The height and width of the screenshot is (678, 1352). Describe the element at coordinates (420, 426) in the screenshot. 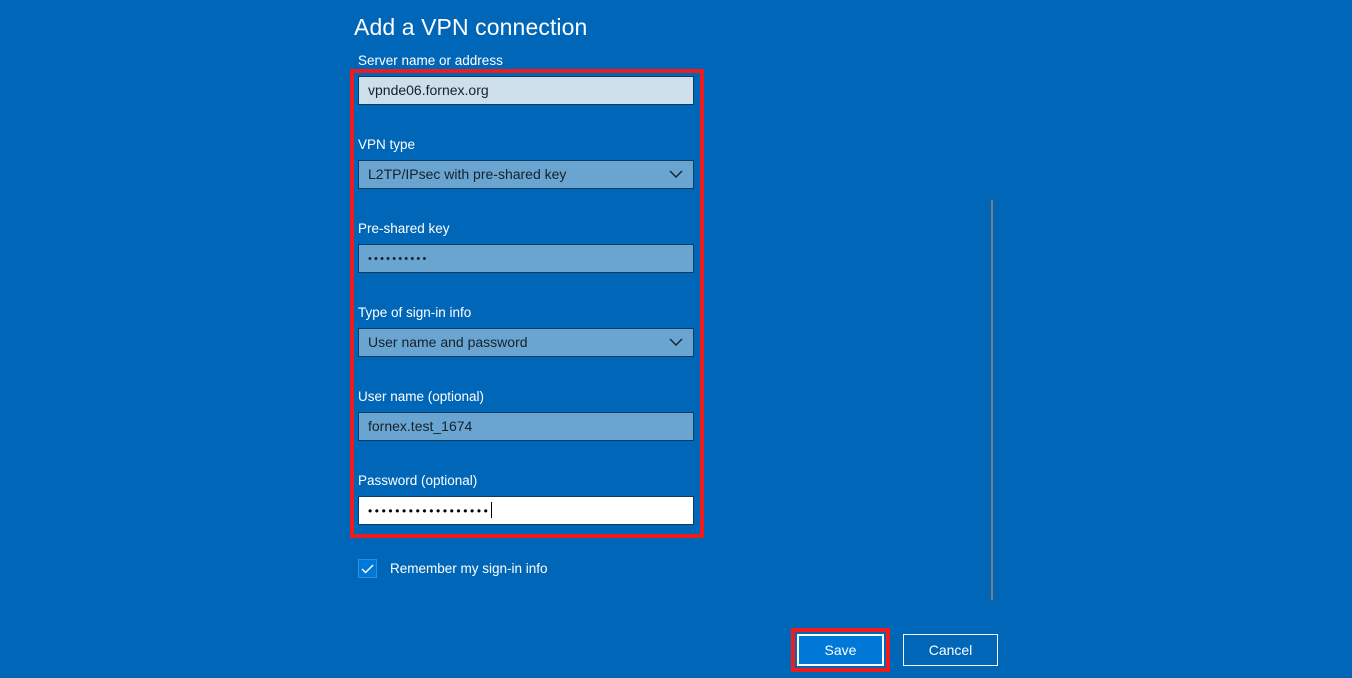

I see `user-name-value: fornex.test_1674` at that location.